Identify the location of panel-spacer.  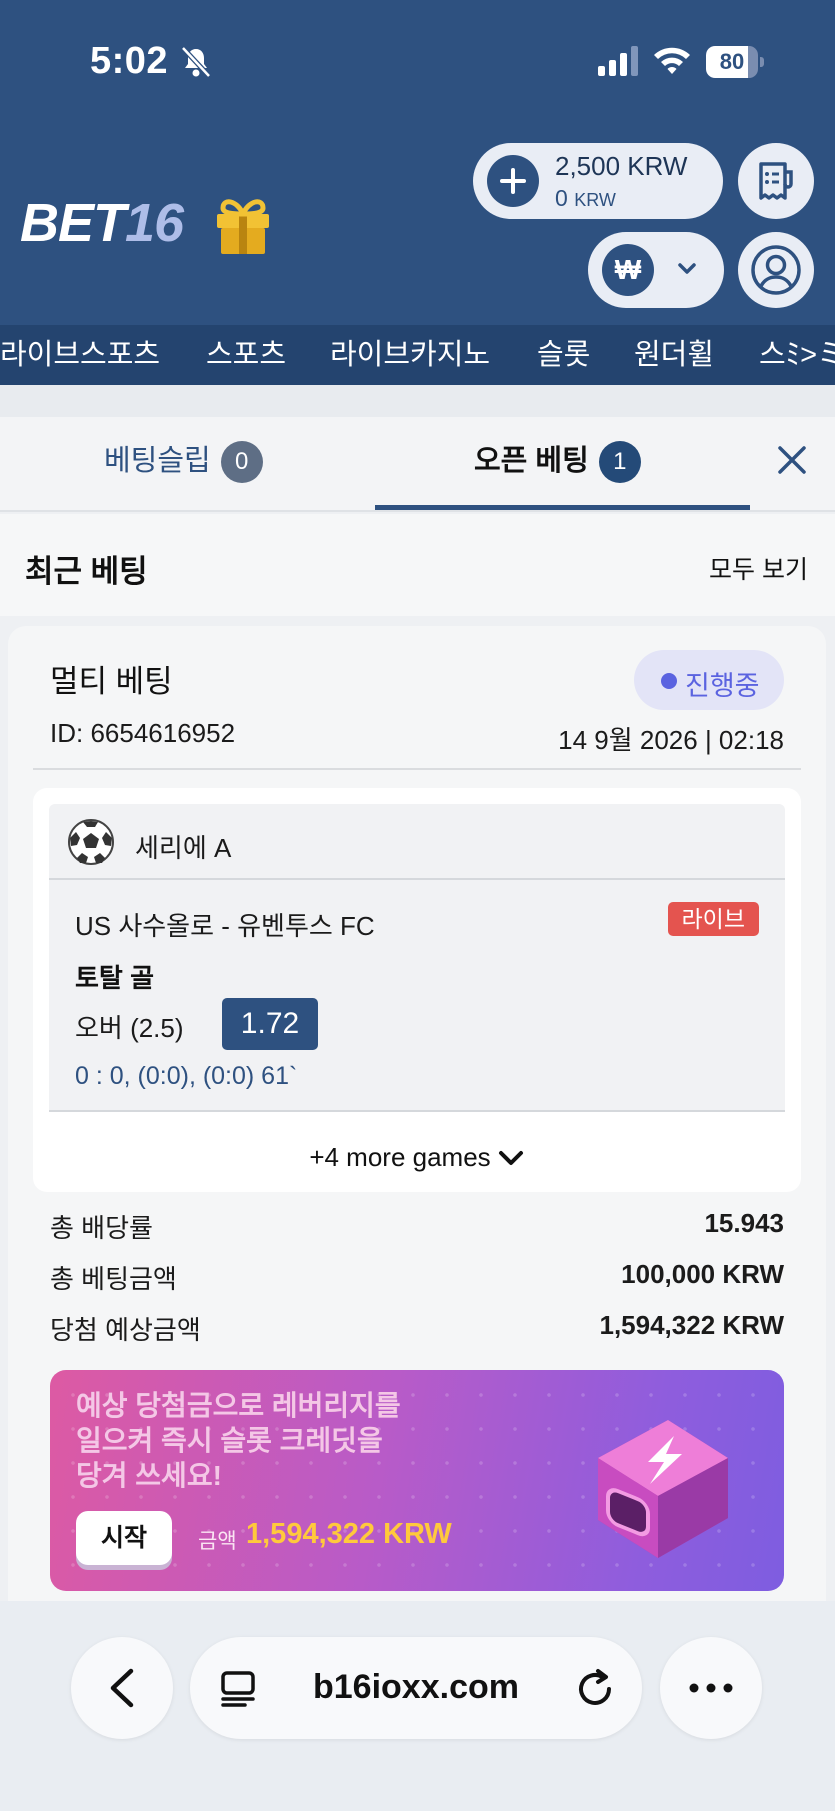
(417, 401).